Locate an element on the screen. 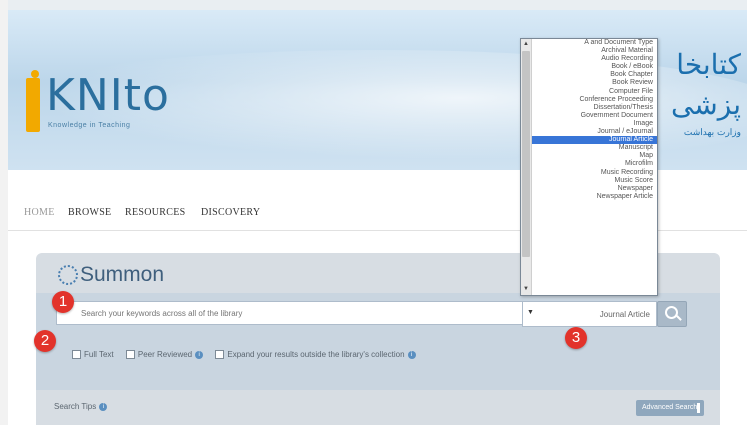 The image size is (747, 425). search-tips-label: Search Tips is located at coordinates (75, 406).